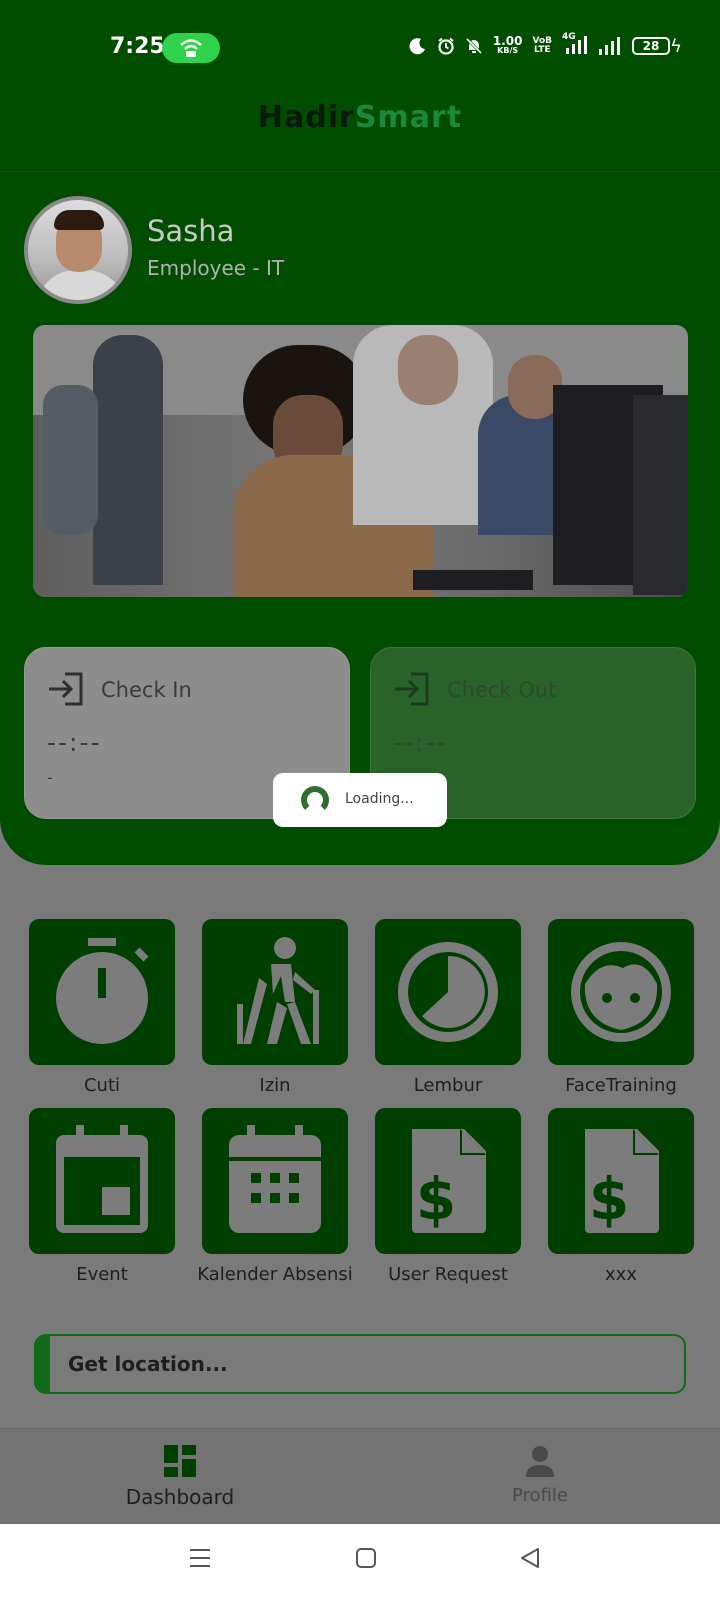  What do you see at coordinates (66, 689) in the screenshot?
I see `login-icon` at bounding box center [66, 689].